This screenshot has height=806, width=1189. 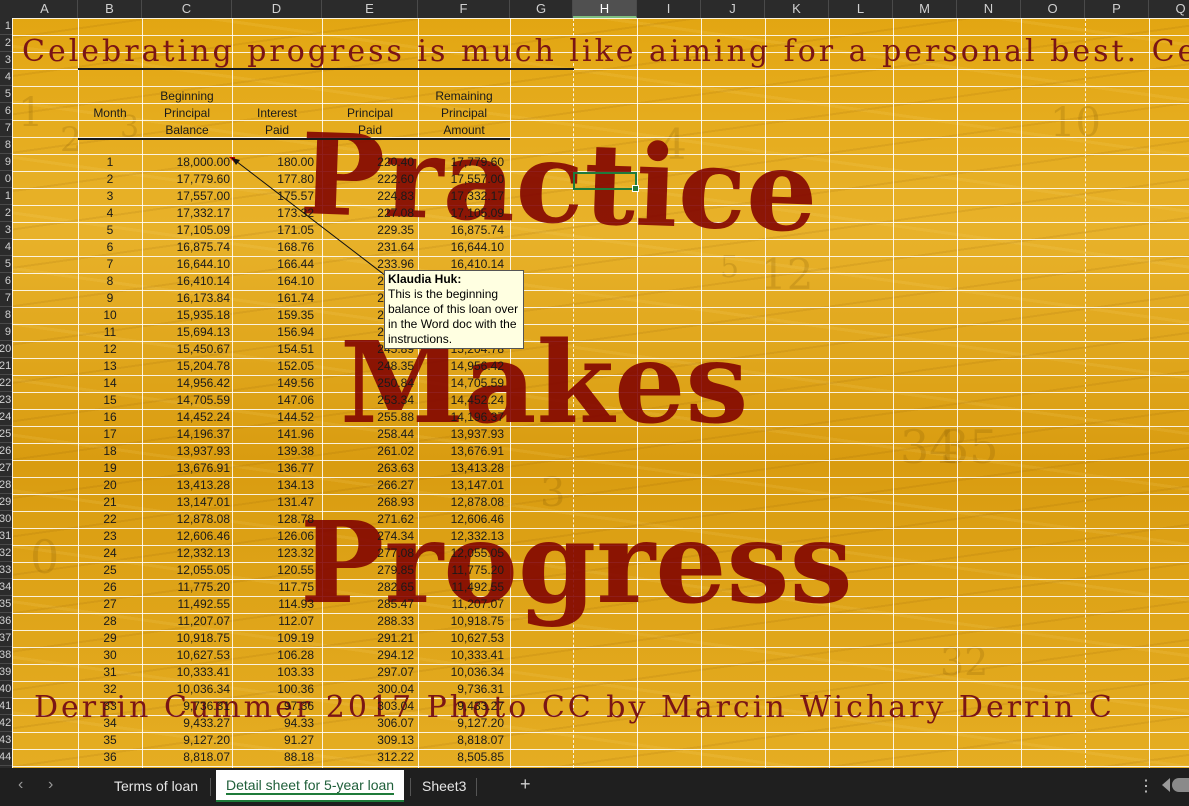 What do you see at coordinates (6, 672) in the screenshot?
I see `row-header: 39` at bounding box center [6, 672].